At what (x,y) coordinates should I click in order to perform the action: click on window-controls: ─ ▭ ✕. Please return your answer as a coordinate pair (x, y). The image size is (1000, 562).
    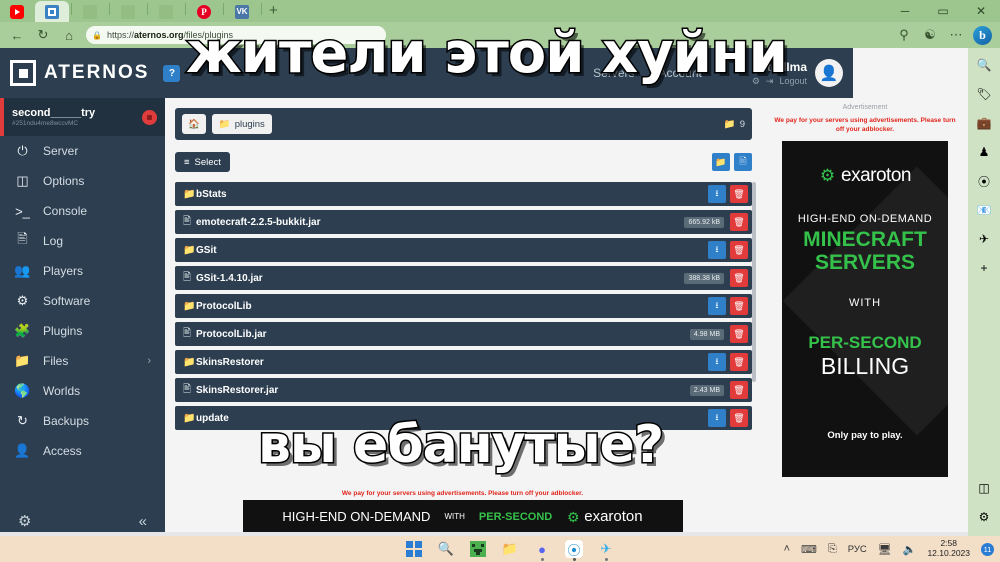
    Looking at the image, I should click on (943, 11).